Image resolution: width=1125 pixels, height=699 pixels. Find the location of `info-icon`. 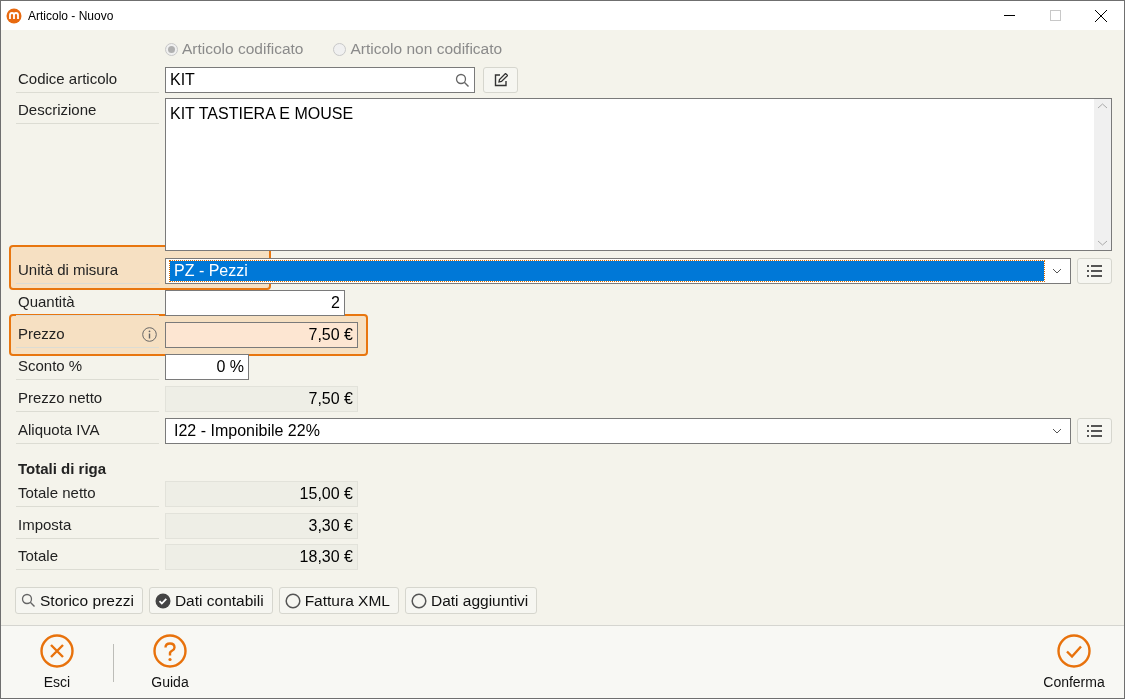

info-icon is located at coordinates (149, 334).